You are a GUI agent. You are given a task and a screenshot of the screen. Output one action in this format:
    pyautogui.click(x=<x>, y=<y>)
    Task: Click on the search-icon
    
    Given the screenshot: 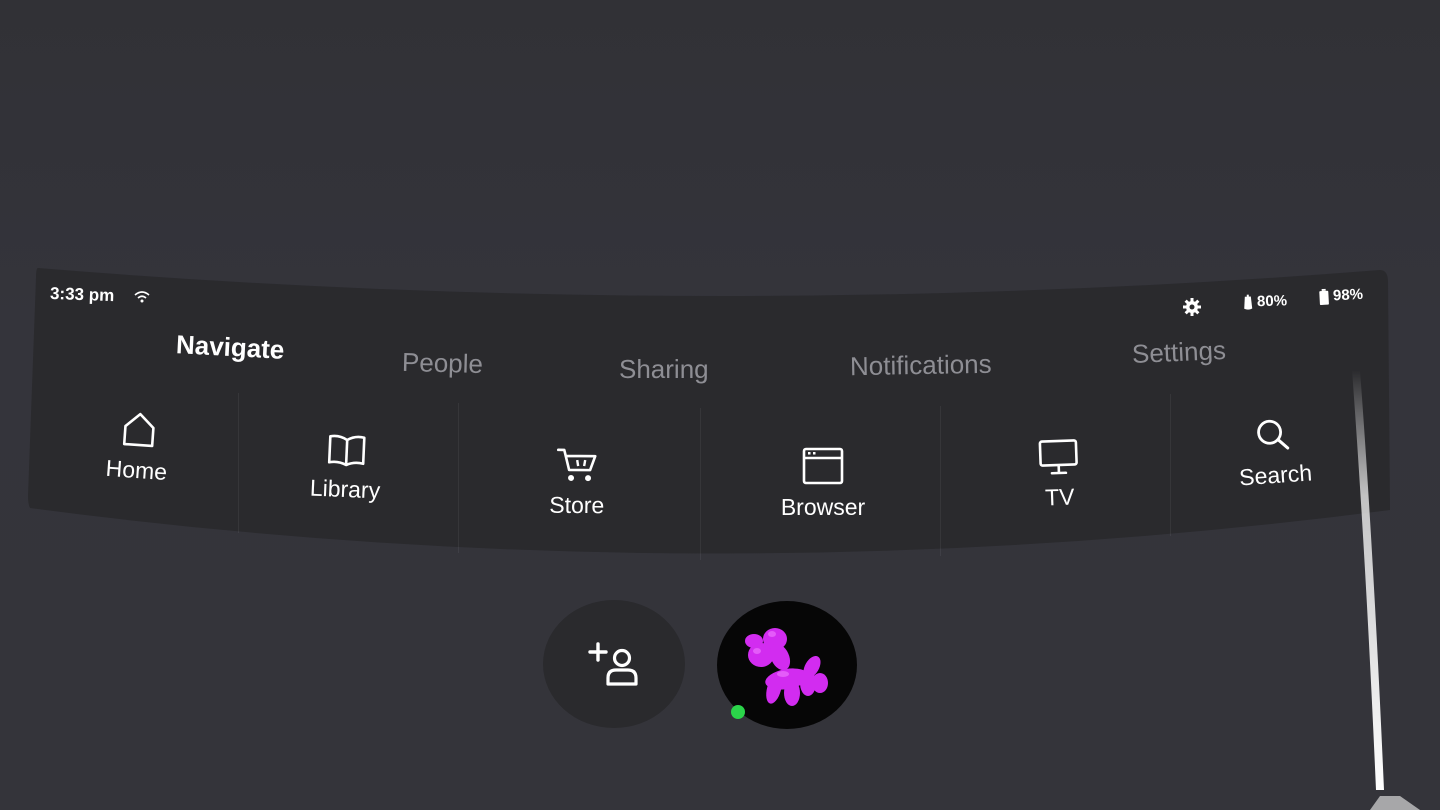 What is the action you would take?
    pyautogui.click(x=1273, y=434)
    